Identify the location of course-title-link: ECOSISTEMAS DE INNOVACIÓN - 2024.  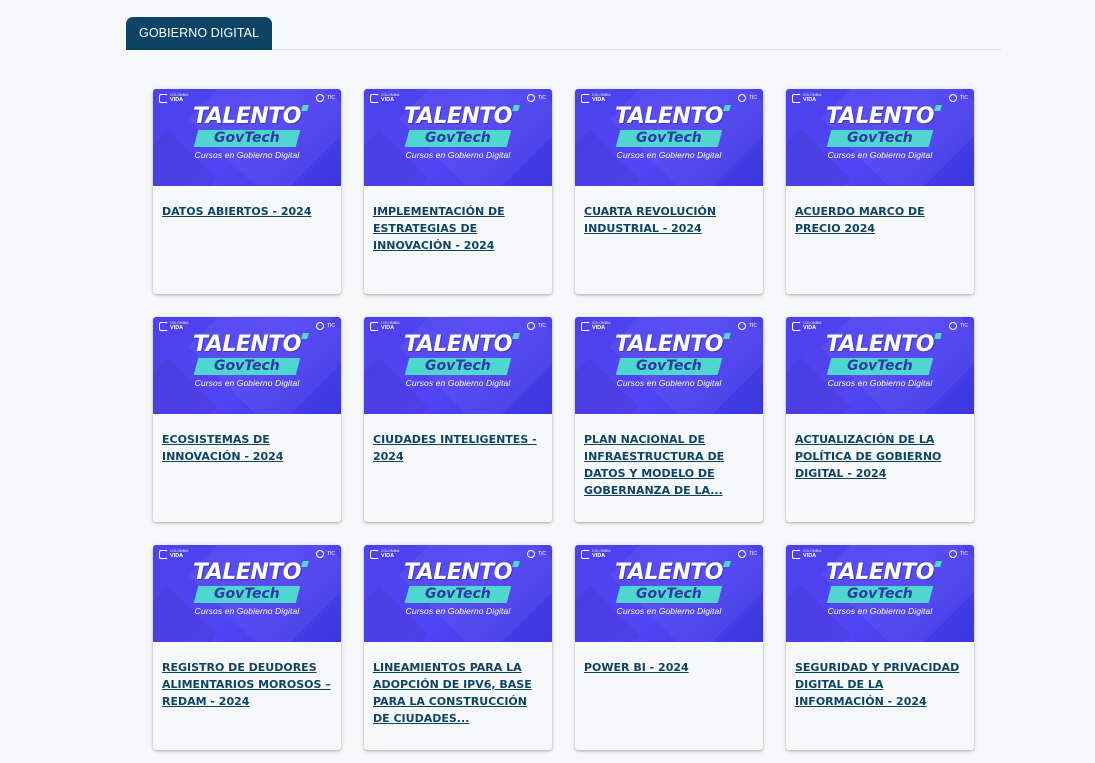
(247, 439).